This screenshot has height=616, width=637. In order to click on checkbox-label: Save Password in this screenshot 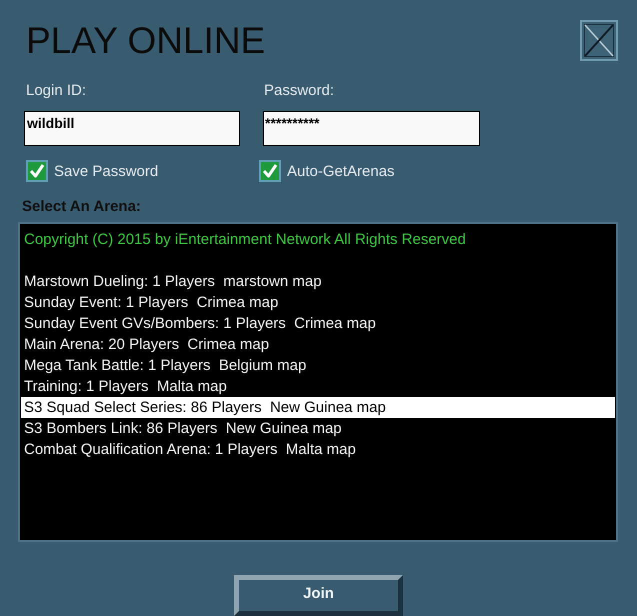, I will do `click(106, 171)`.